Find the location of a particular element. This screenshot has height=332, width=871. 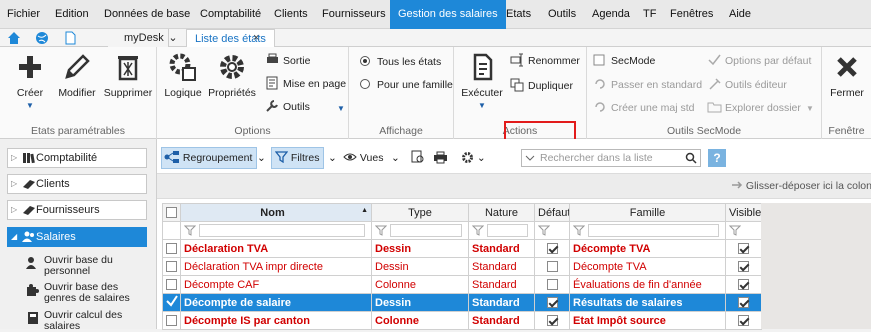

cell-nom: Déclaration TVA impr directe is located at coordinates (276, 266).